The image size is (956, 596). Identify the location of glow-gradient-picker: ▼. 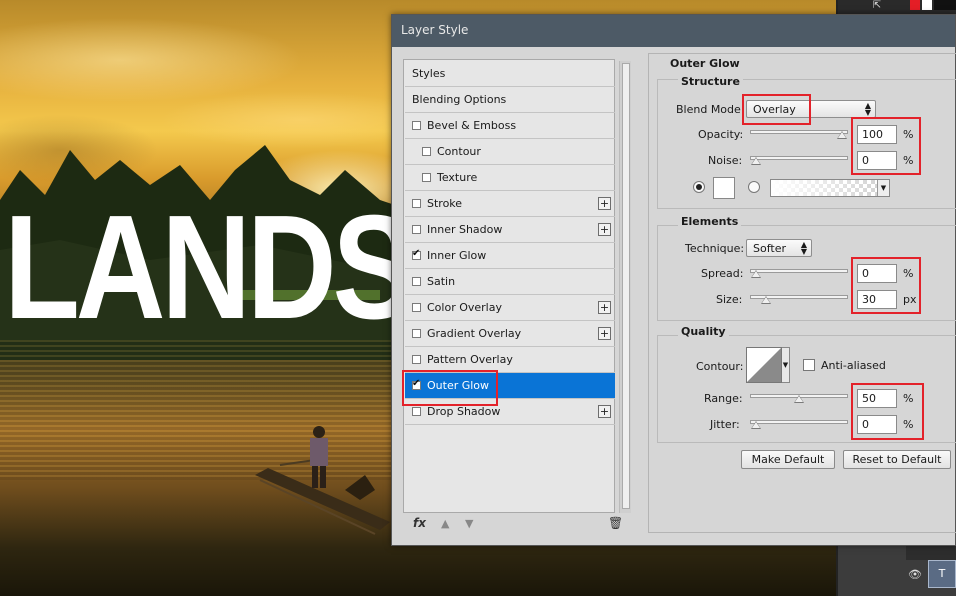
(830, 188).